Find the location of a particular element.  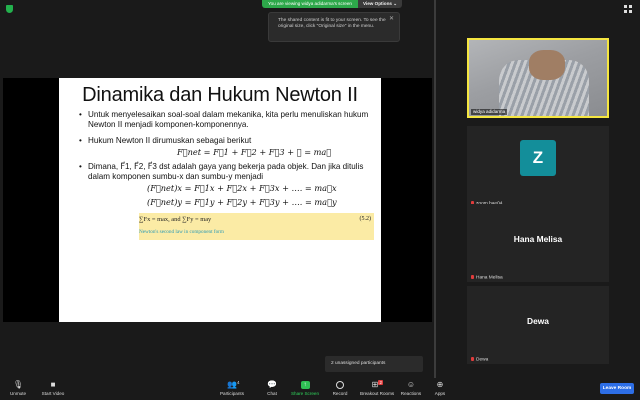

security-shield-icon is located at coordinates (9, 9).